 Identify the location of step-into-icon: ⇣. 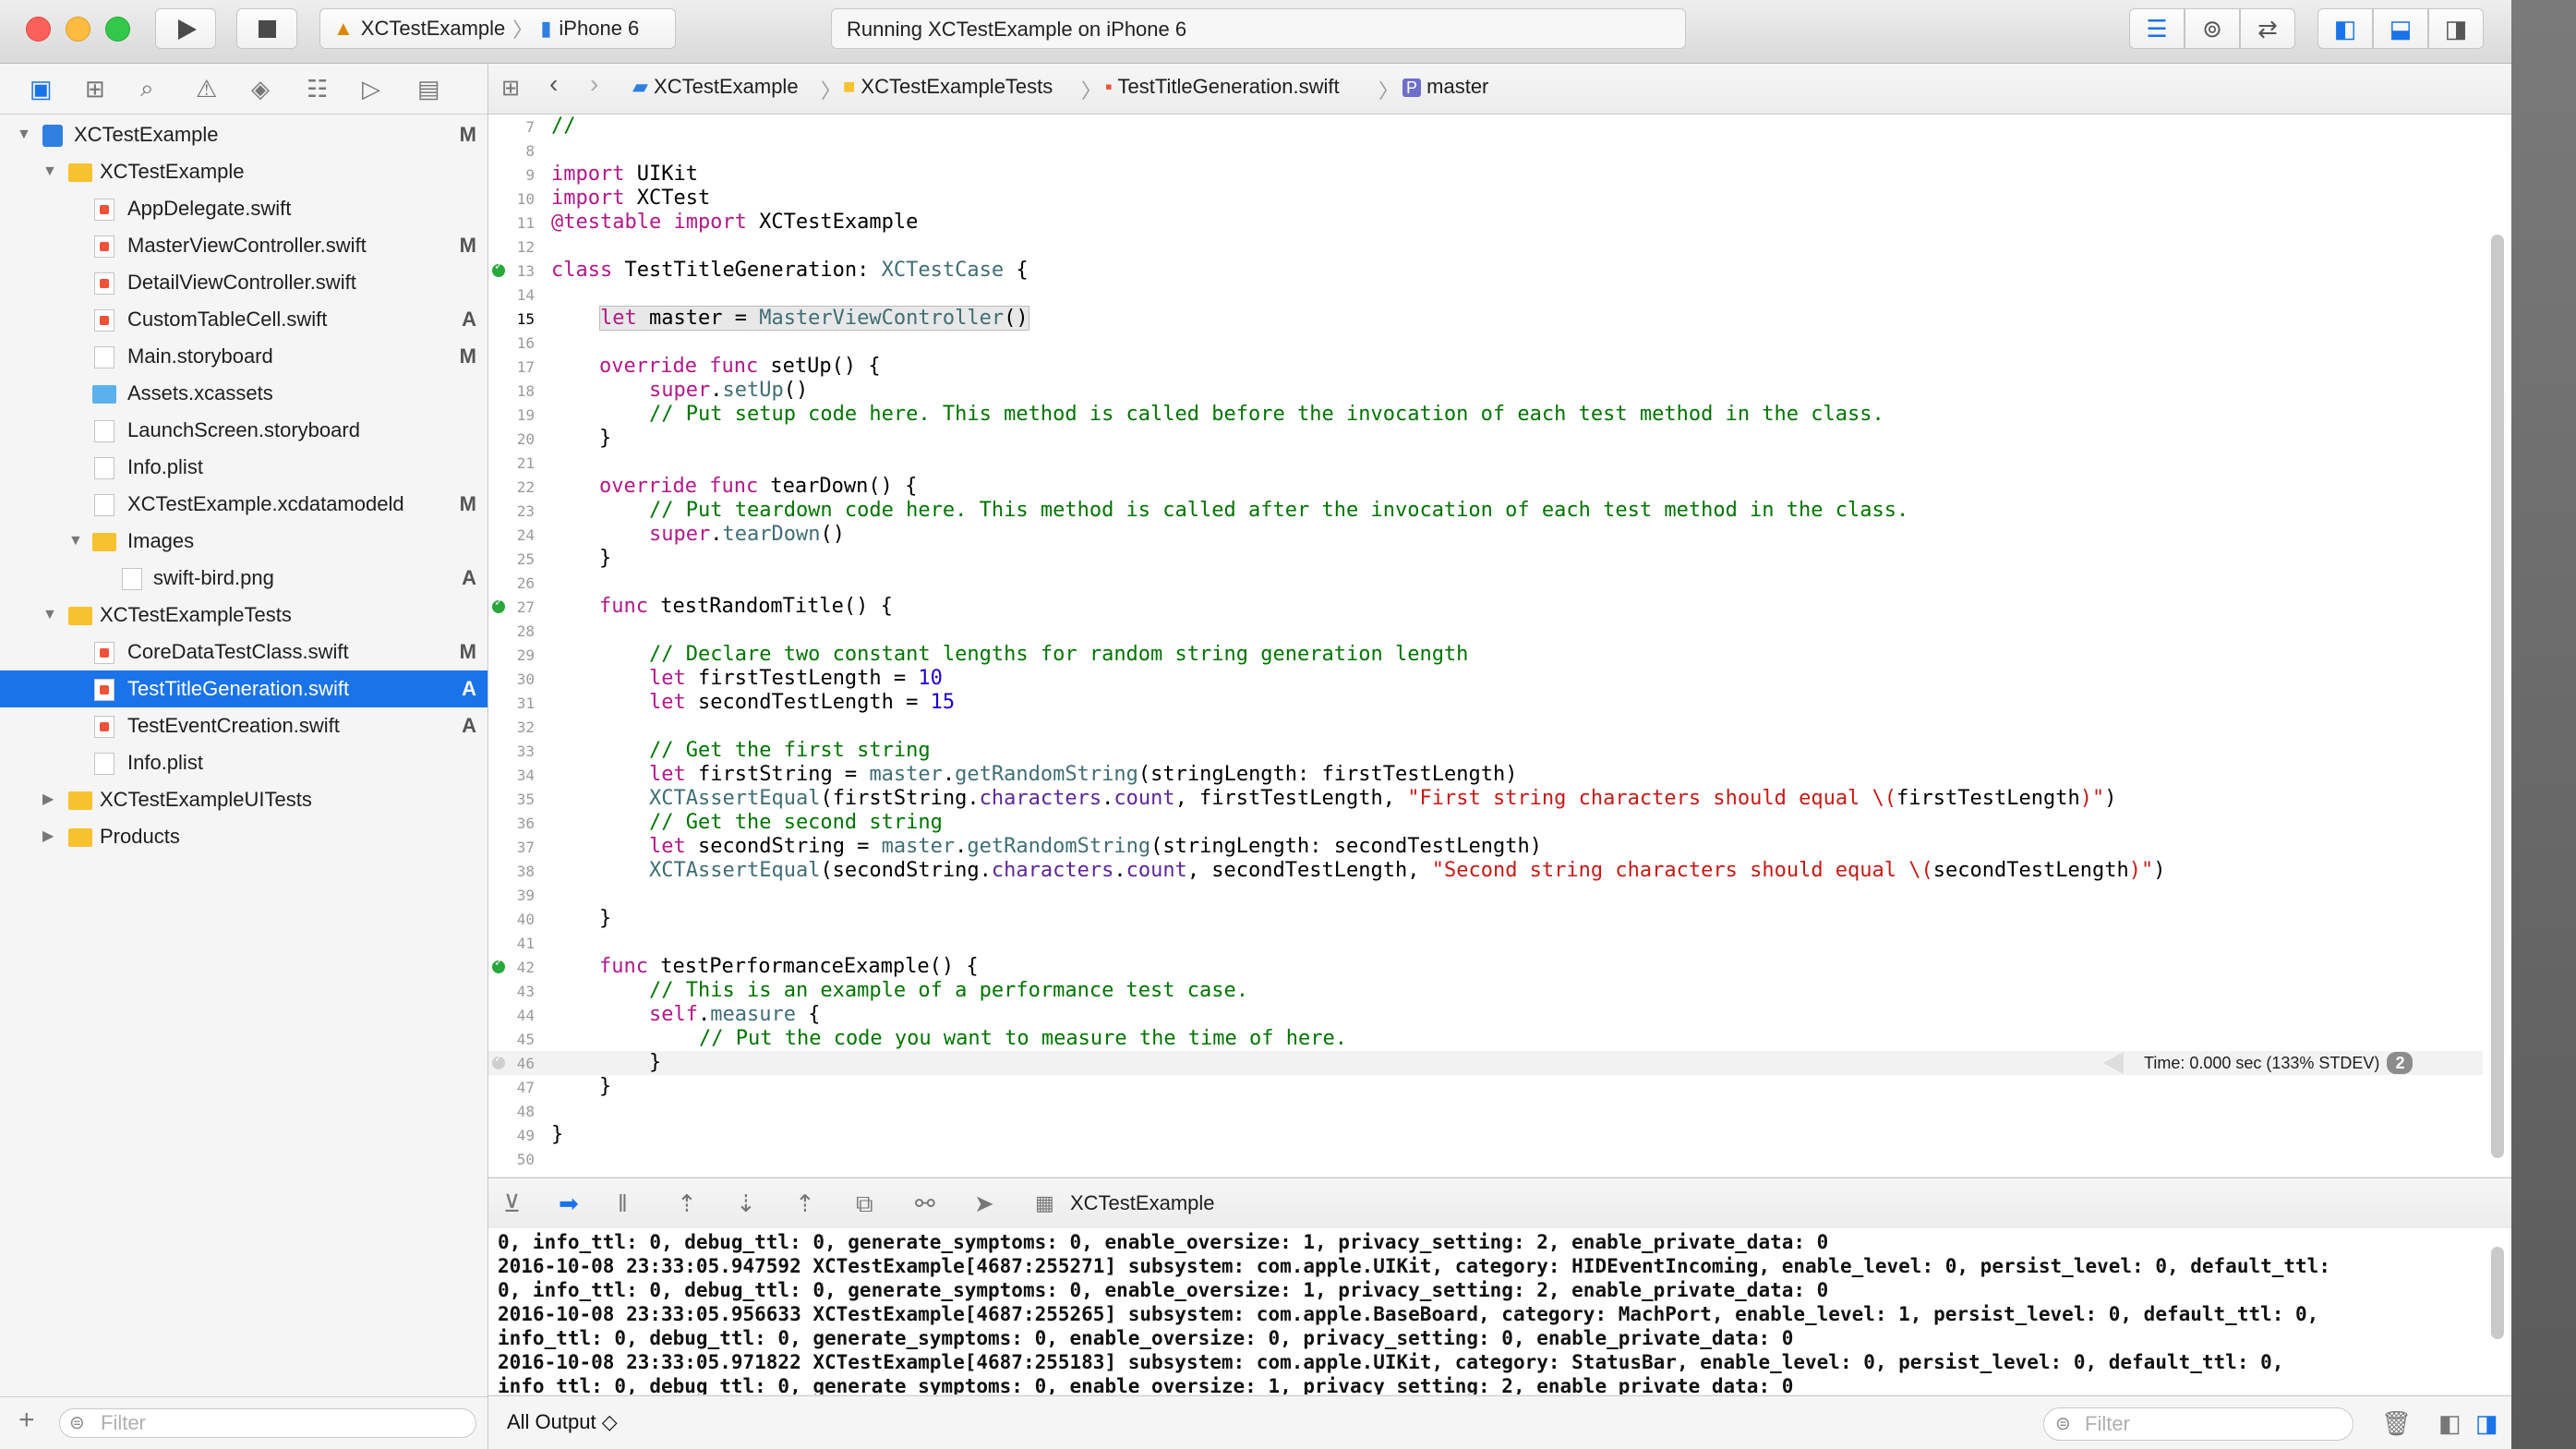
(746, 1203).